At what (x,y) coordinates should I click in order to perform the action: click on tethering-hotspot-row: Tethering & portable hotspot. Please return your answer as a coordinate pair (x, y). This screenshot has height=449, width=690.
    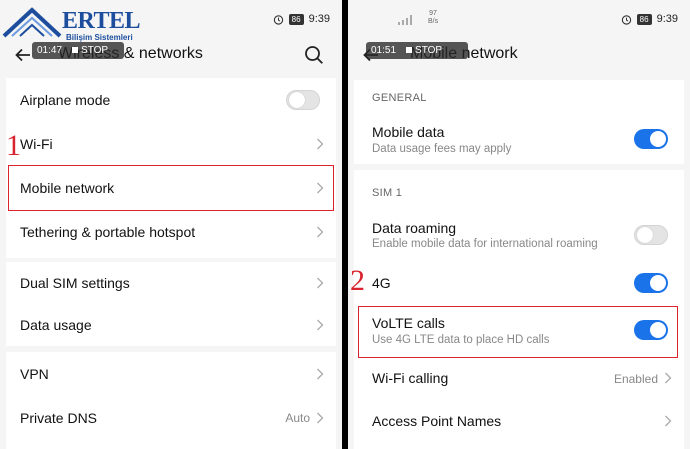
    Looking at the image, I should click on (171, 232).